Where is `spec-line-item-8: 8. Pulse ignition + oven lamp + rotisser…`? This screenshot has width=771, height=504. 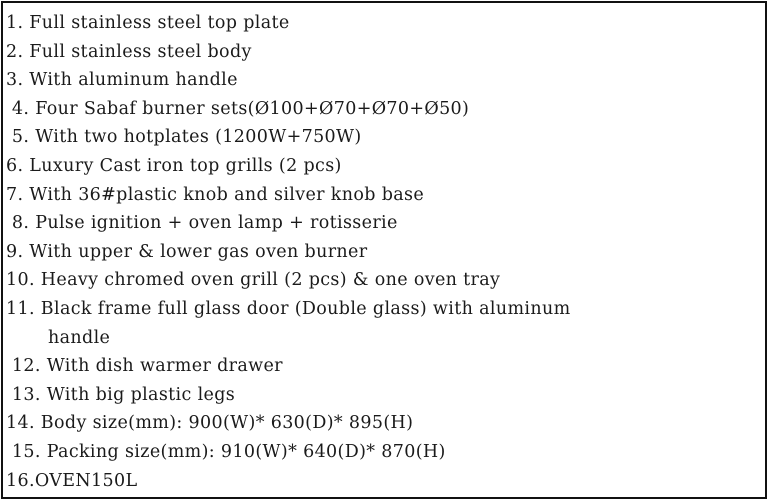 spec-line-item-8: 8. Pulse ignition + oven lamp + rotisser… is located at coordinates (202, 223).